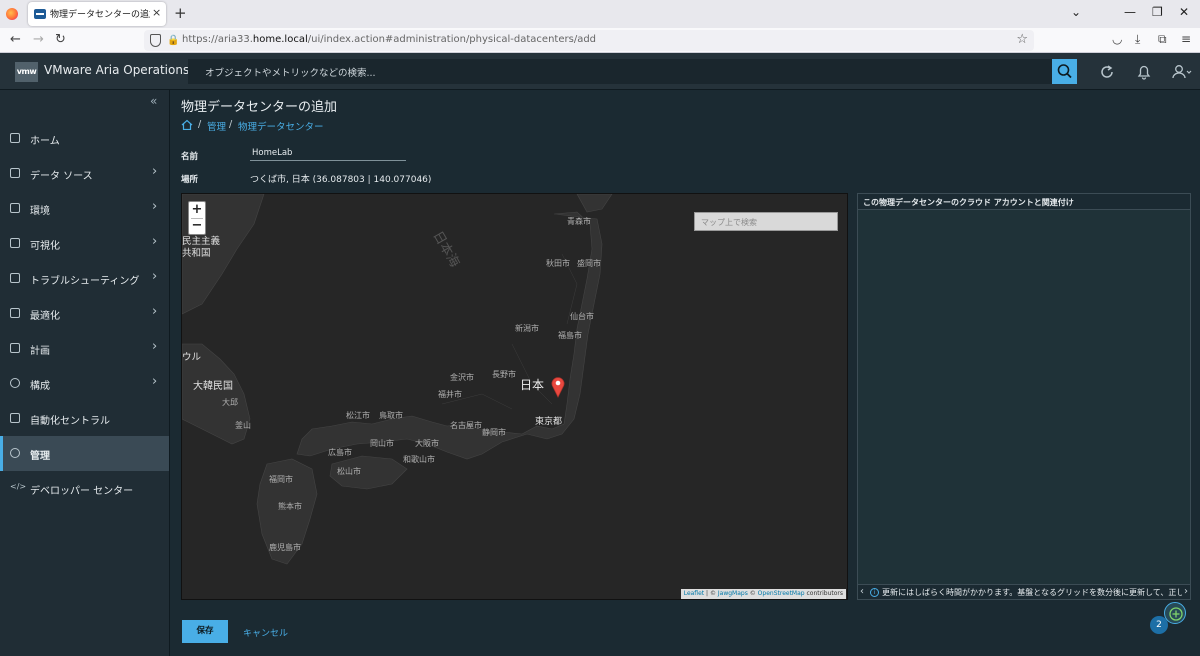  I want to click on visualize-icon, so click(15, 243).